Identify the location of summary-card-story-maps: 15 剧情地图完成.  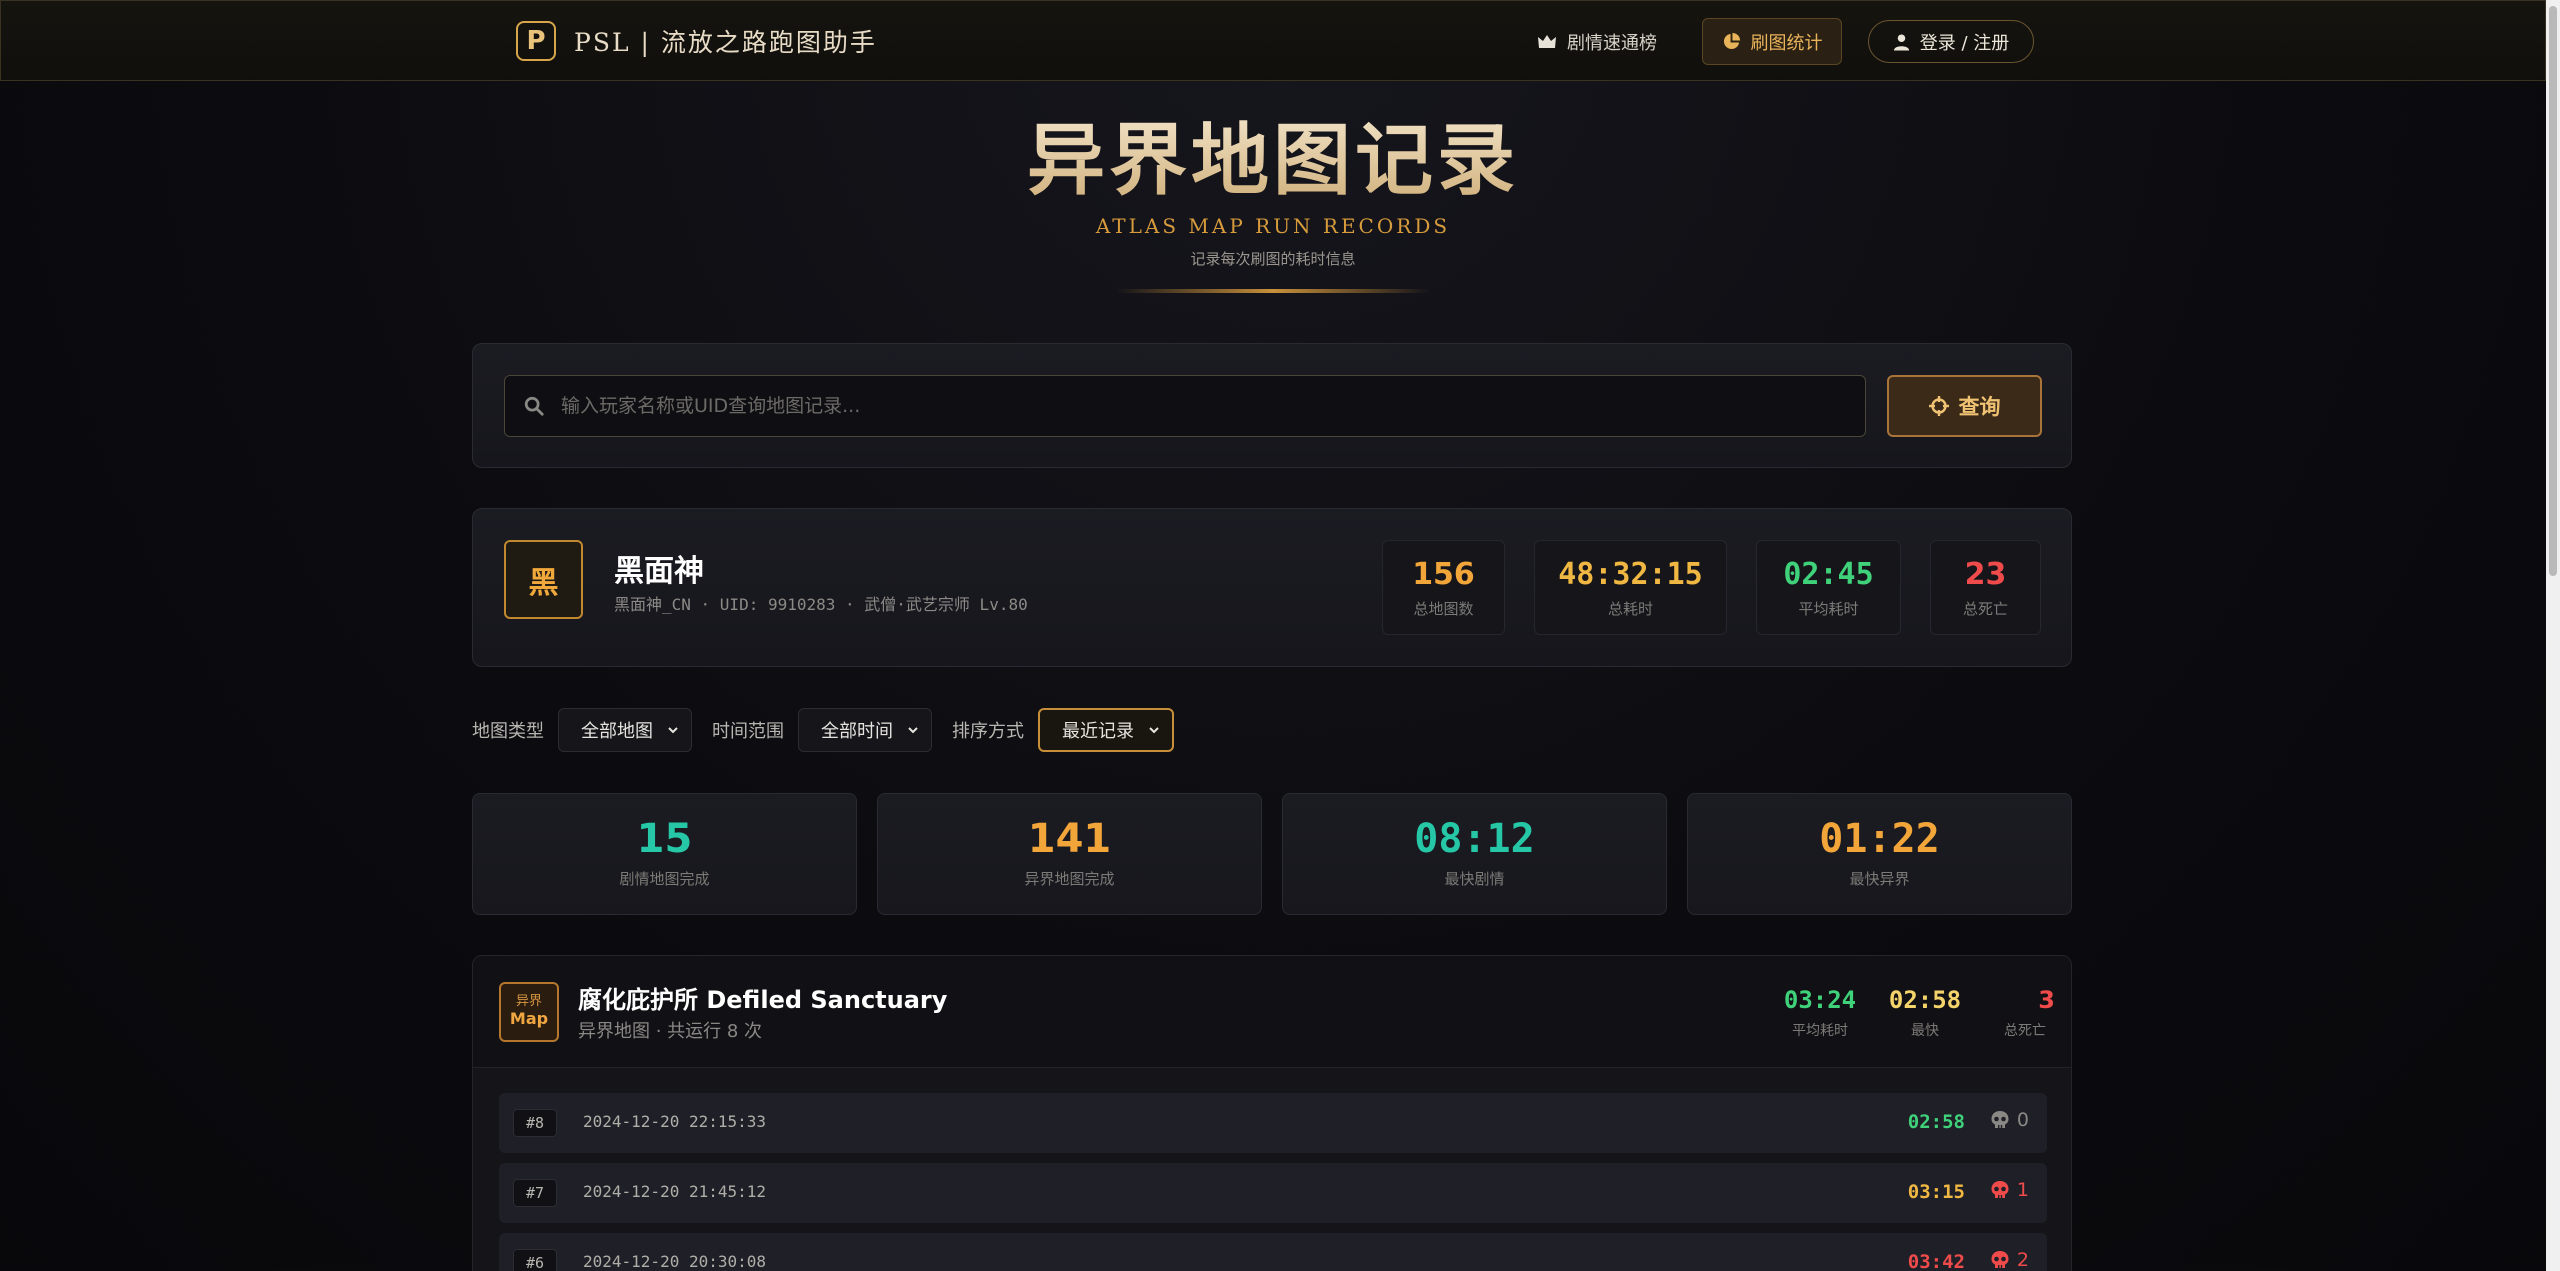
(664, 854).